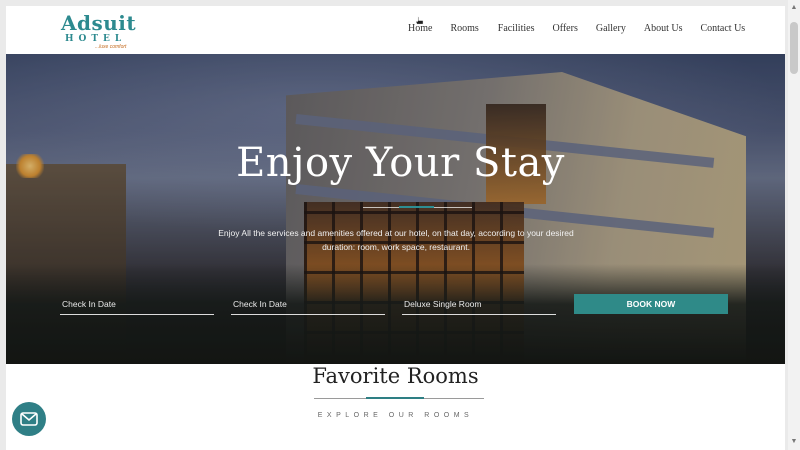 The image size is (800, 450). I want to click on nav-item-contact-us: Contact Us, so click(722, 31).